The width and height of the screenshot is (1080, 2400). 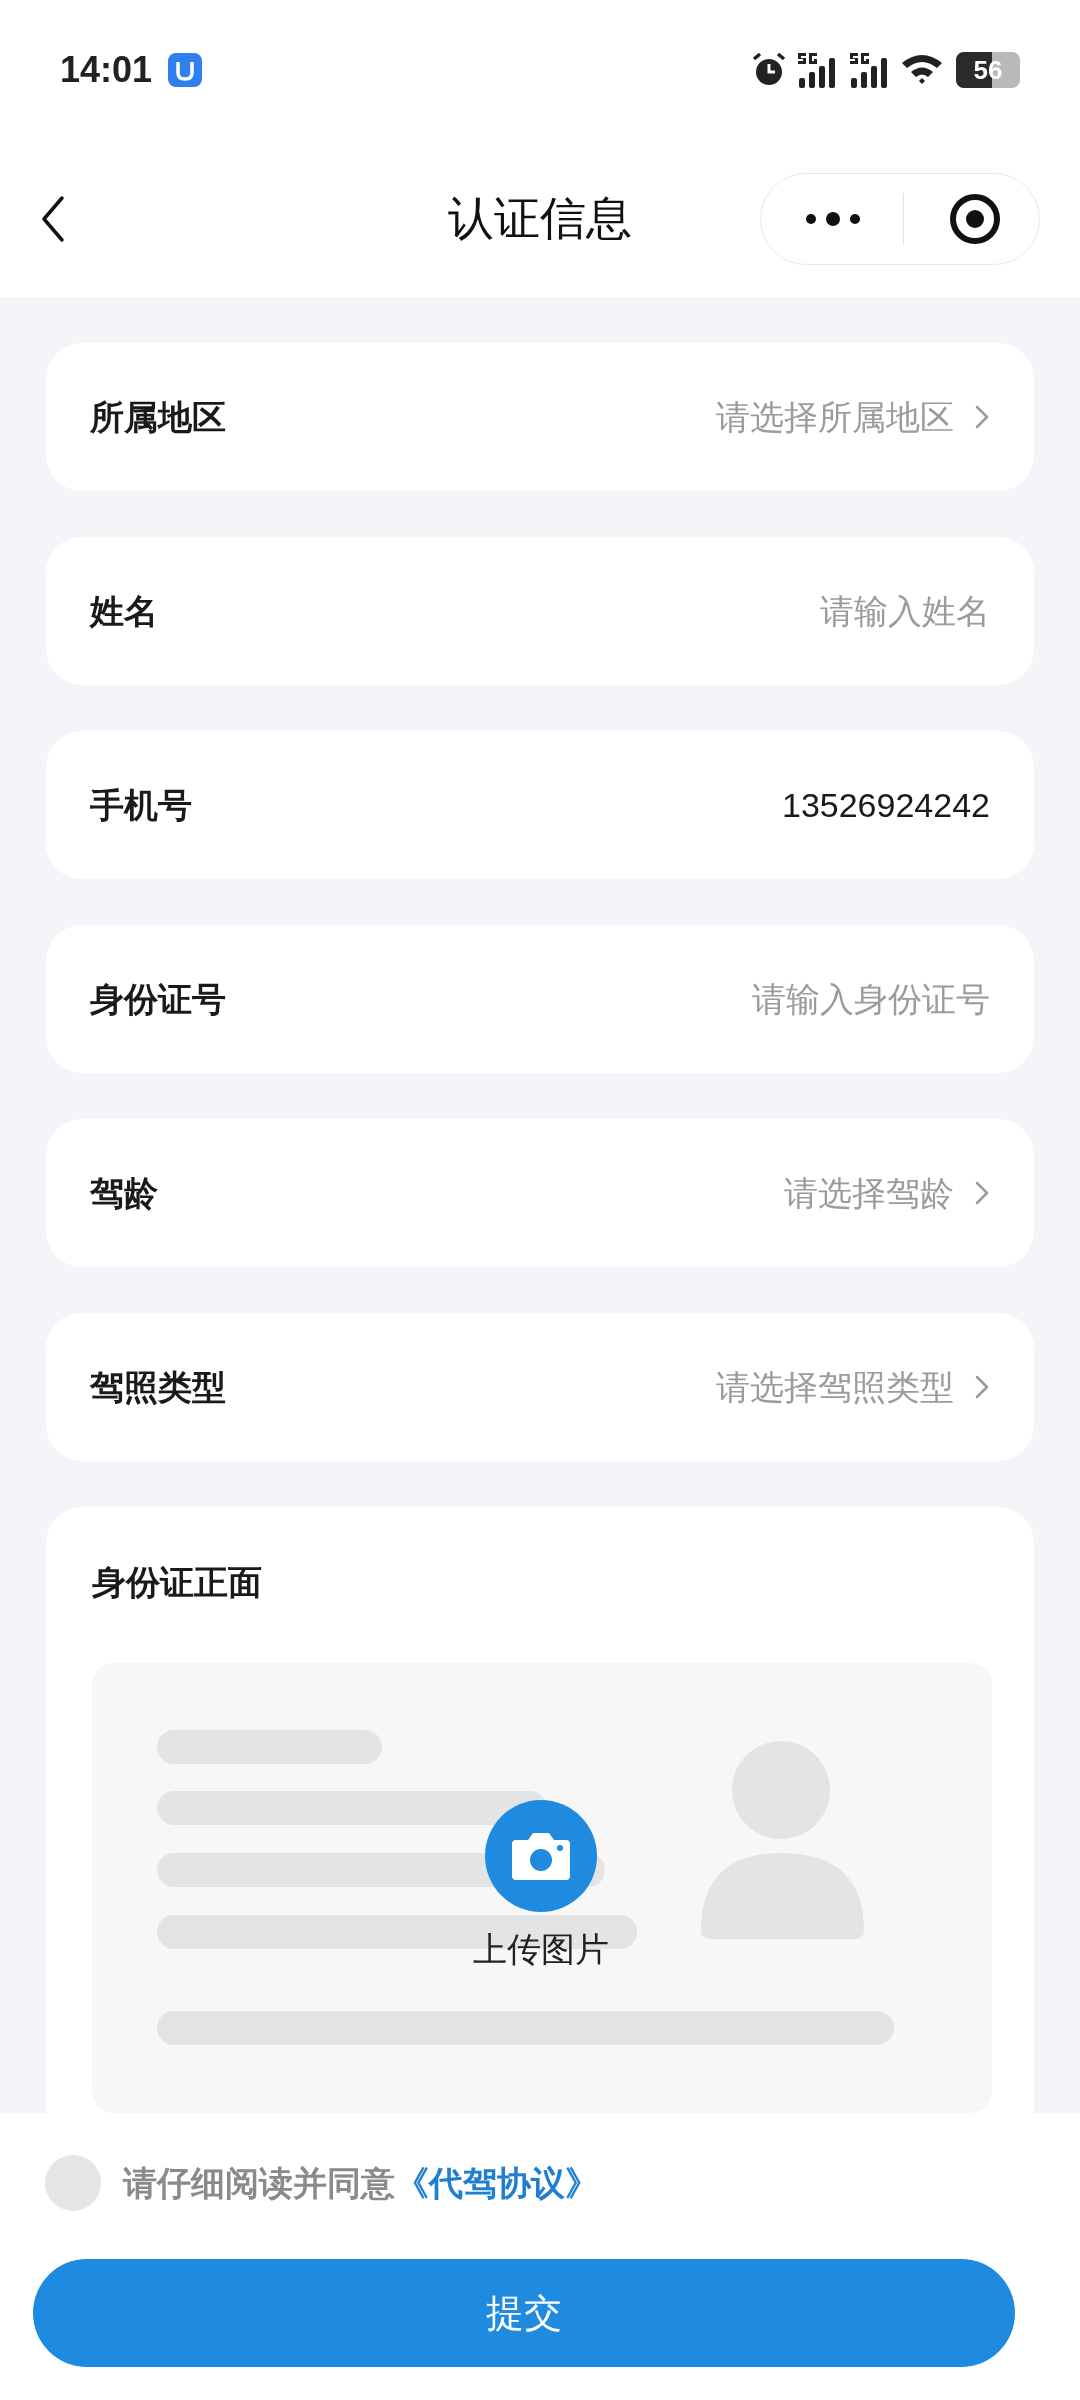 I want to click on input-field: 请输入身份证号, so click(x=710, y=999).